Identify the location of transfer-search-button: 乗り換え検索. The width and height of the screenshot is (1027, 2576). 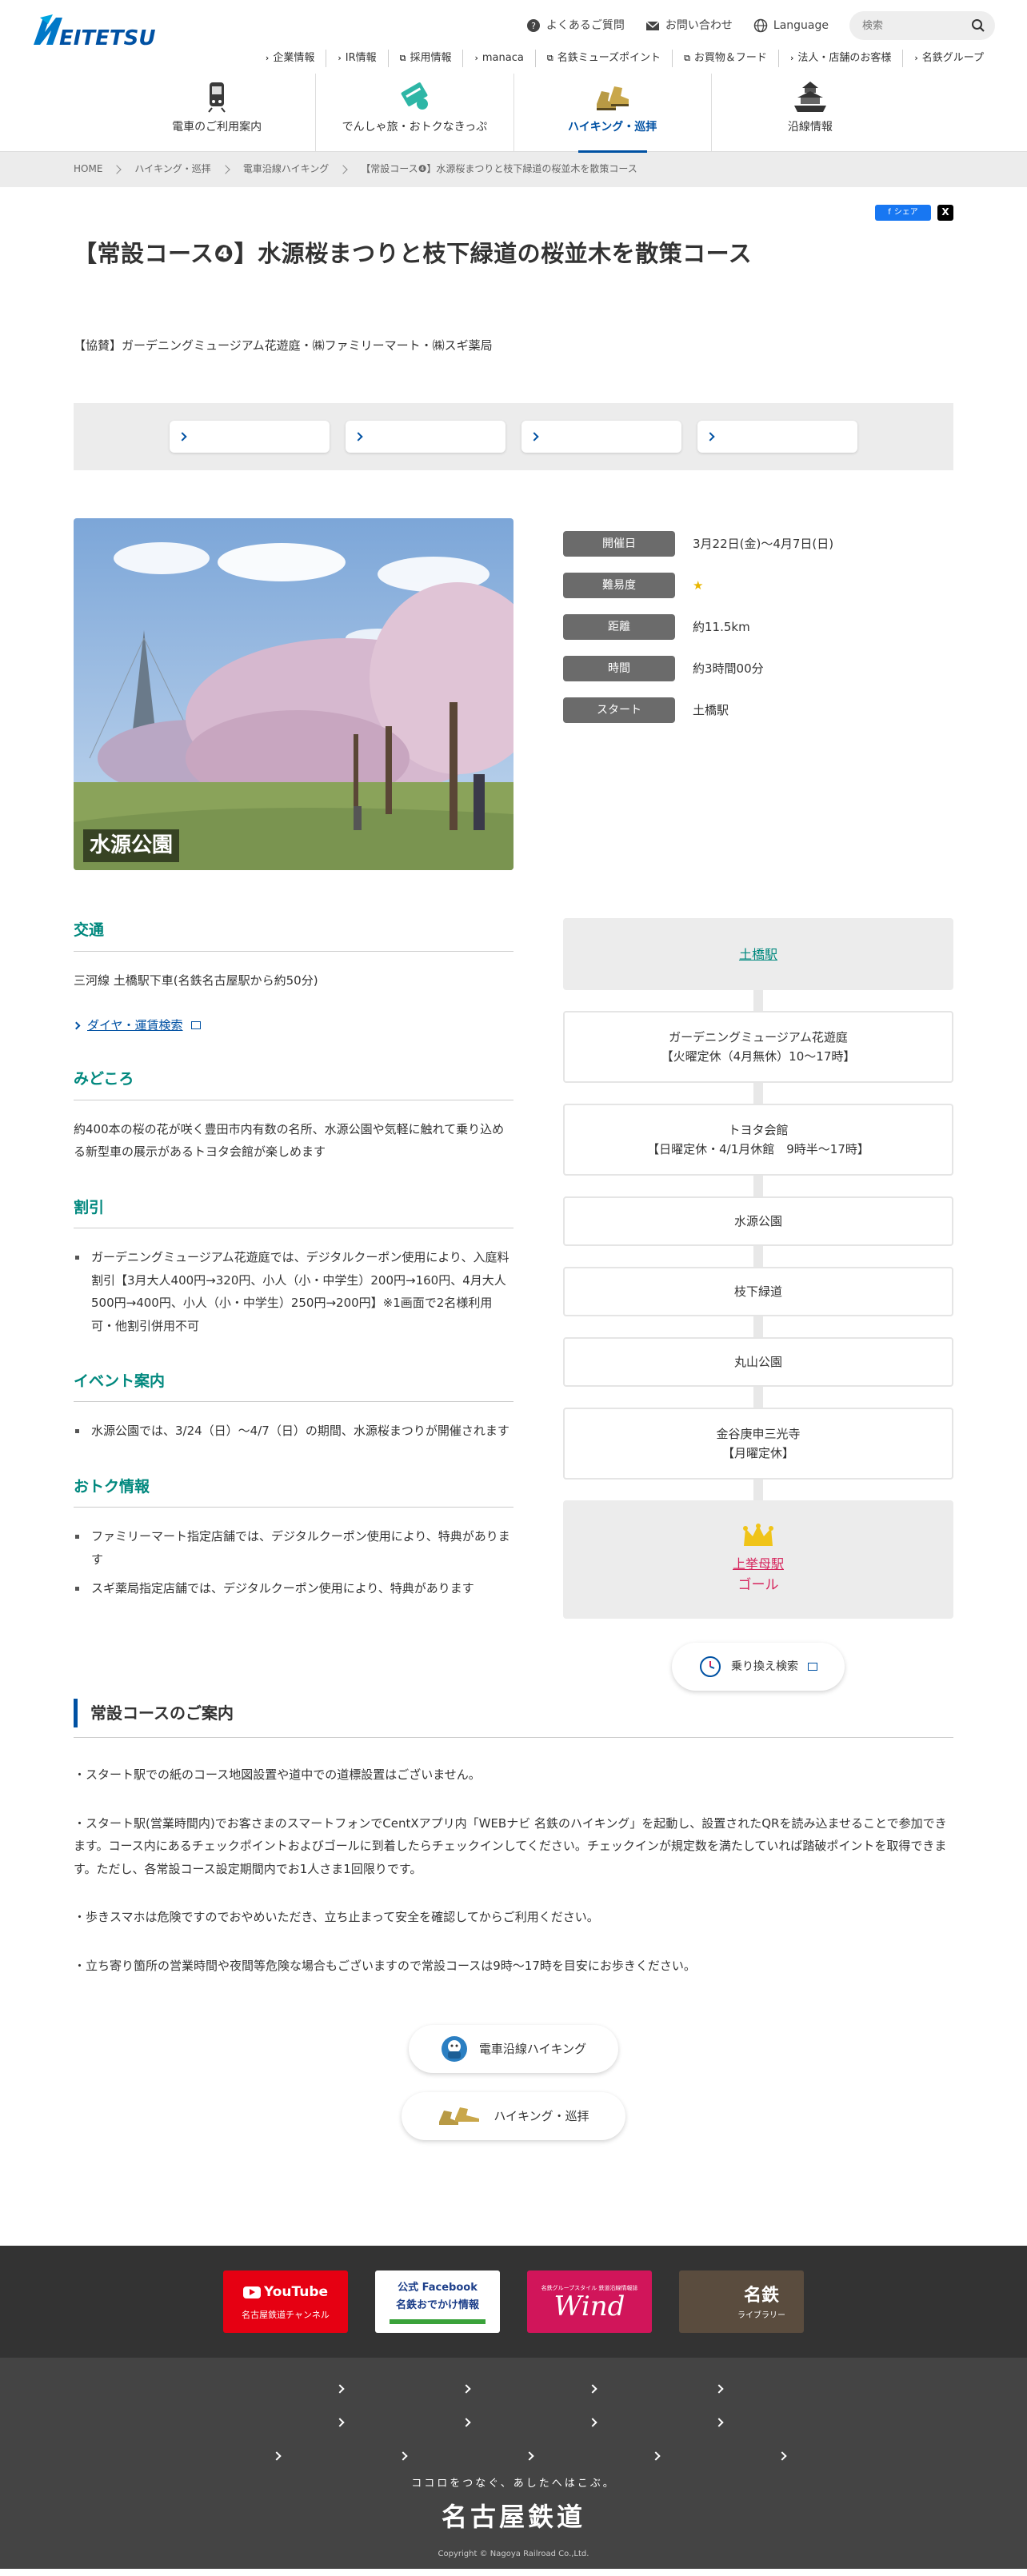
(758, 1667).